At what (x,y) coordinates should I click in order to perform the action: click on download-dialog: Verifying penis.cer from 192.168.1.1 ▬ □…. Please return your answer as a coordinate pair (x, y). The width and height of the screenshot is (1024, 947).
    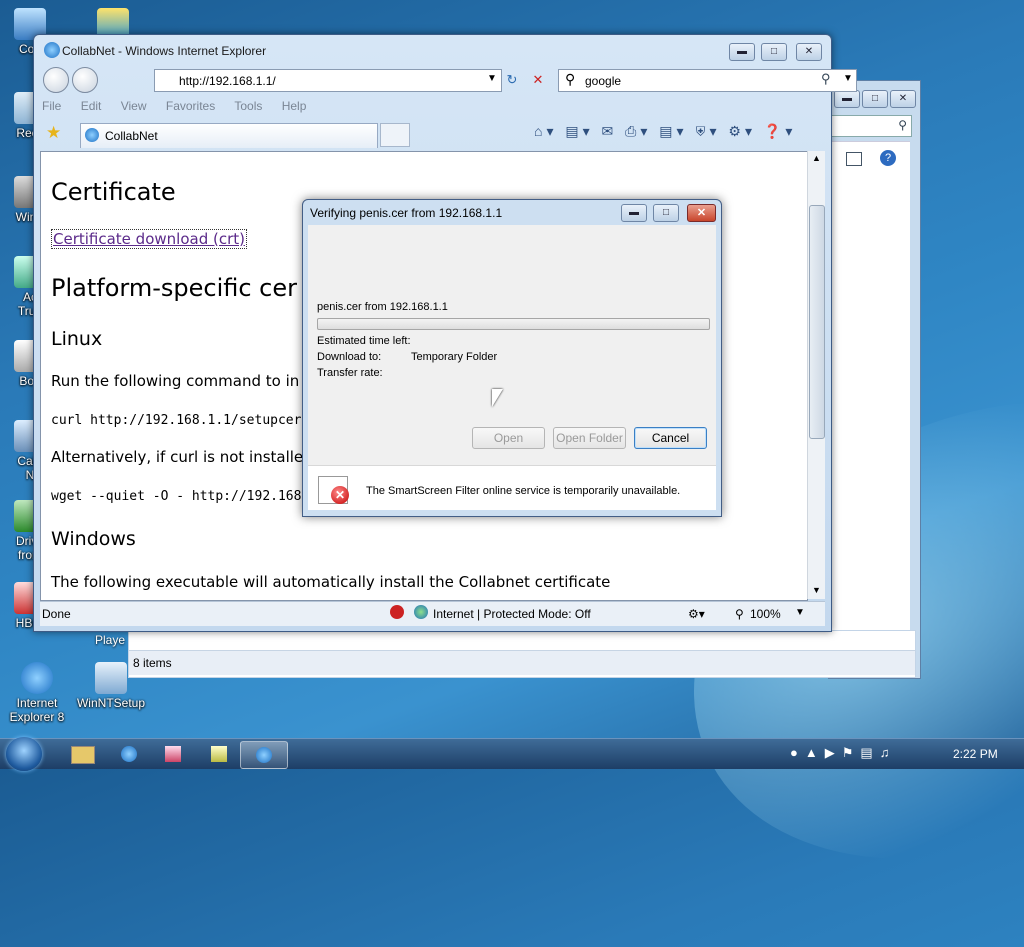
    Looking at the image, I should click on (512, 358).